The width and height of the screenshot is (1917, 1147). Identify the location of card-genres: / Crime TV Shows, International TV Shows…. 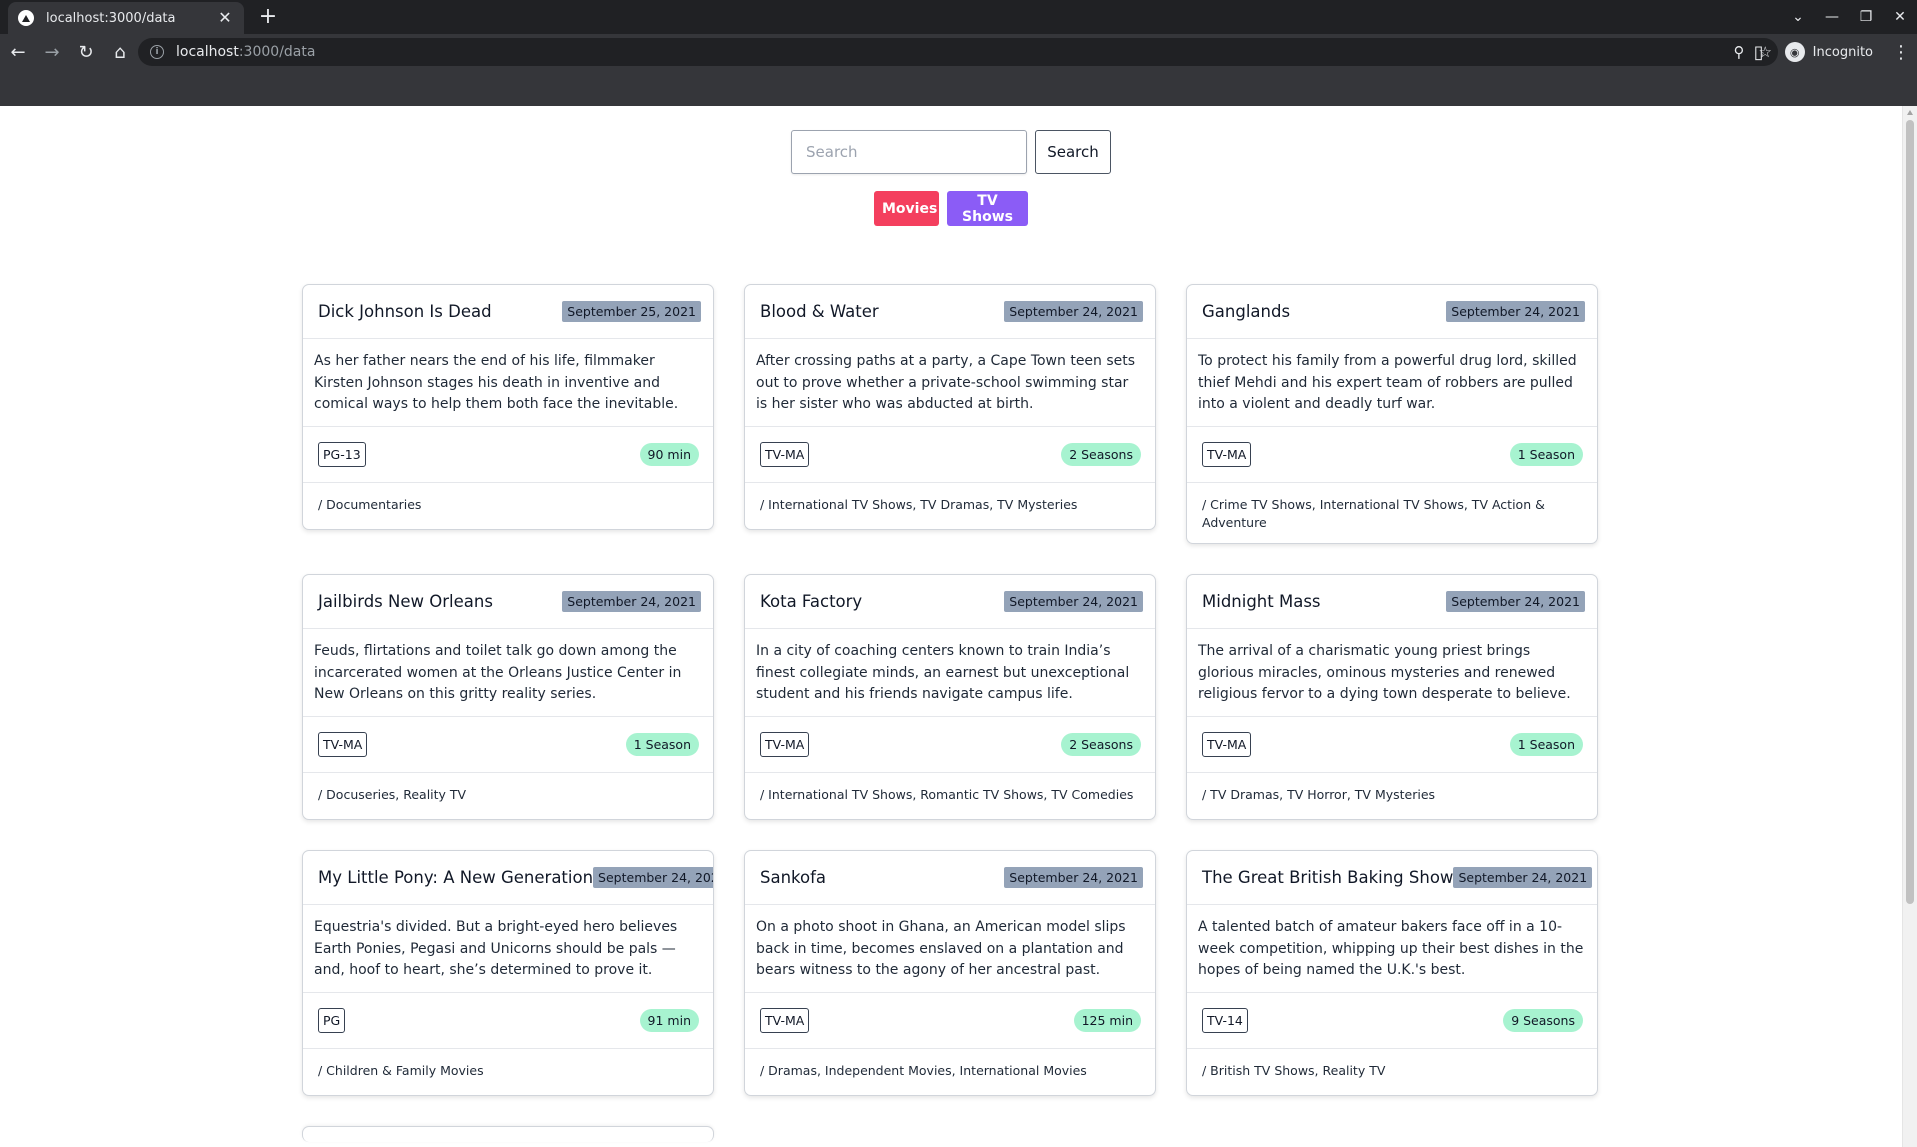
(1373, 513).